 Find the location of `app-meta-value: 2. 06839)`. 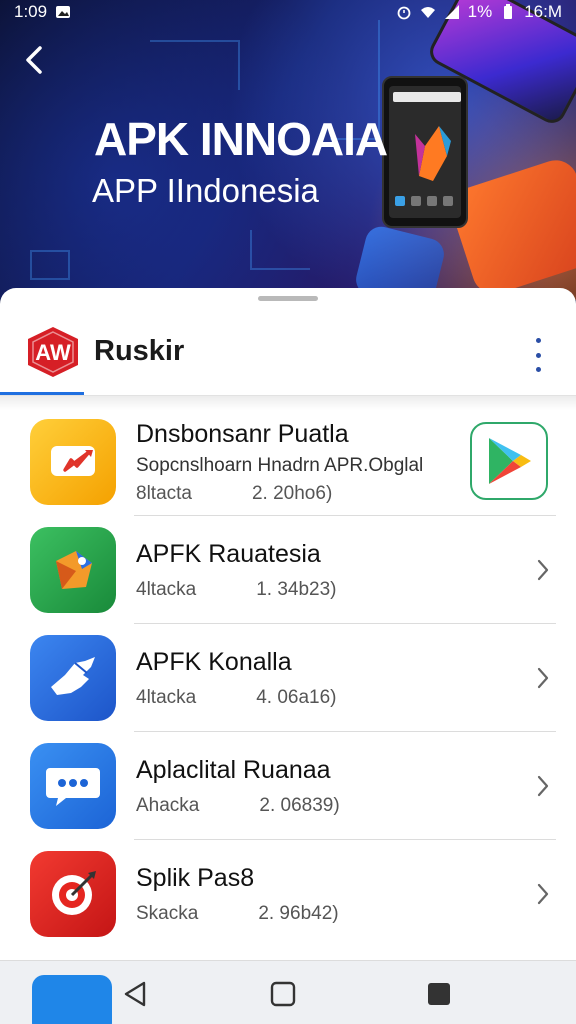

app-meta-value: 2. 06839) is located at coordinates (299, 805).